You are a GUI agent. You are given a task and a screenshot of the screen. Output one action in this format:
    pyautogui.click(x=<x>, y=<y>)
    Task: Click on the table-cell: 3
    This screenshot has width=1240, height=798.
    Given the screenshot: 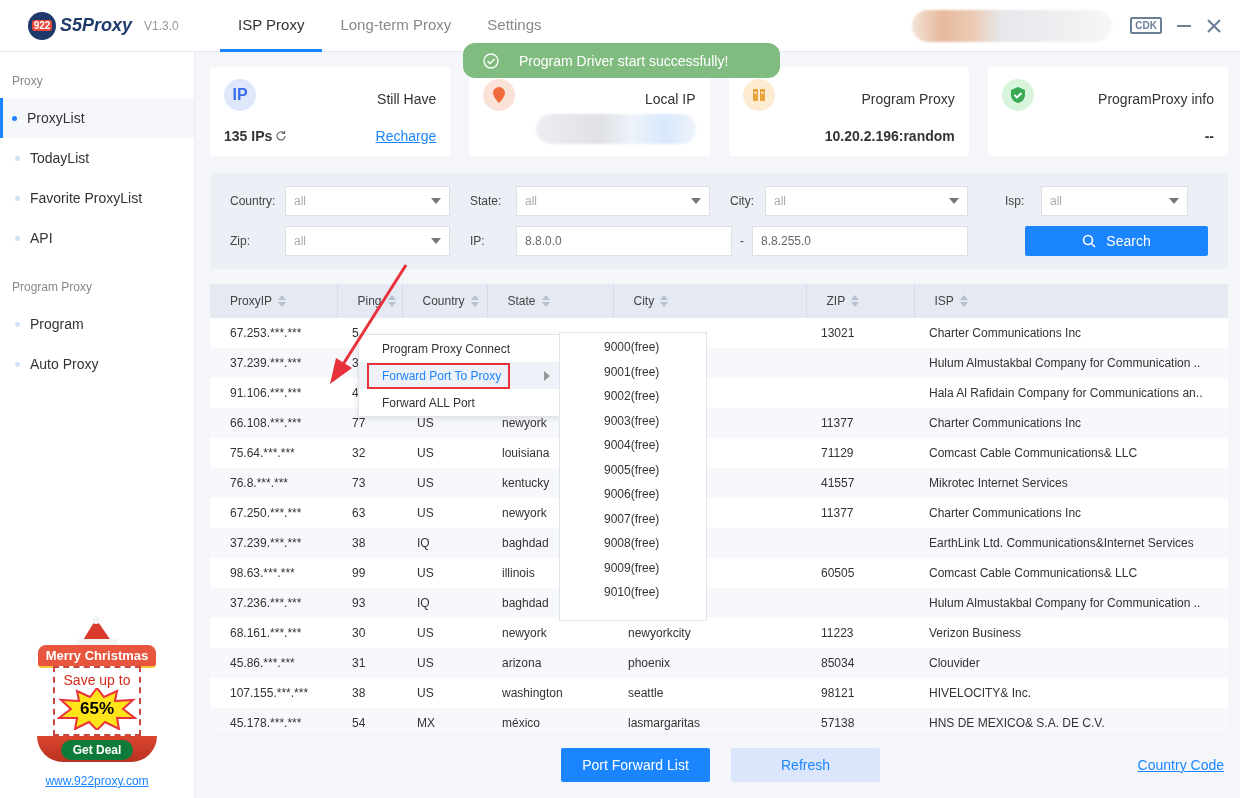 What is the action you would take?
    pyautogui.click(x=355, y=363)
    